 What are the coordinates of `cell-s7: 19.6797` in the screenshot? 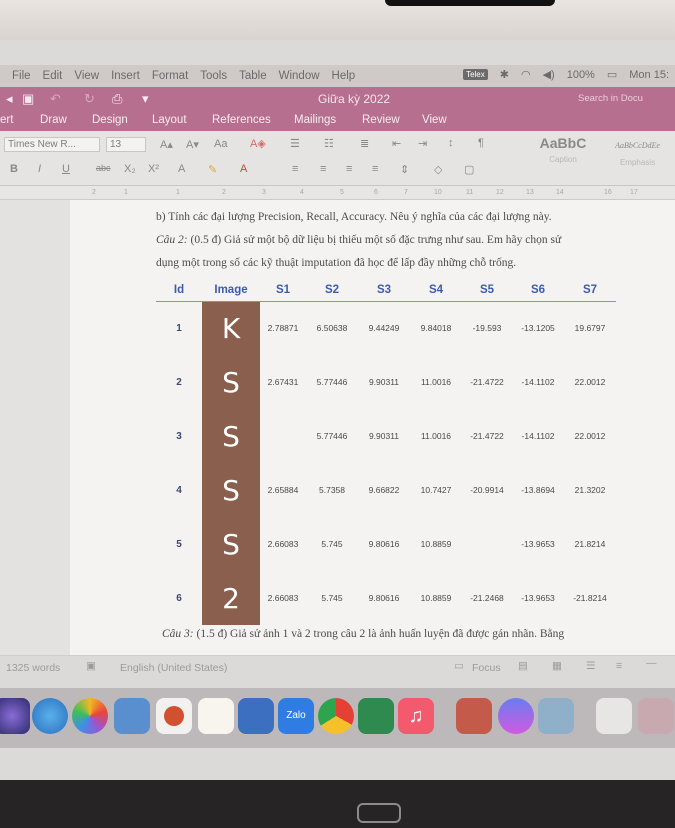 It's located at (590, 328).